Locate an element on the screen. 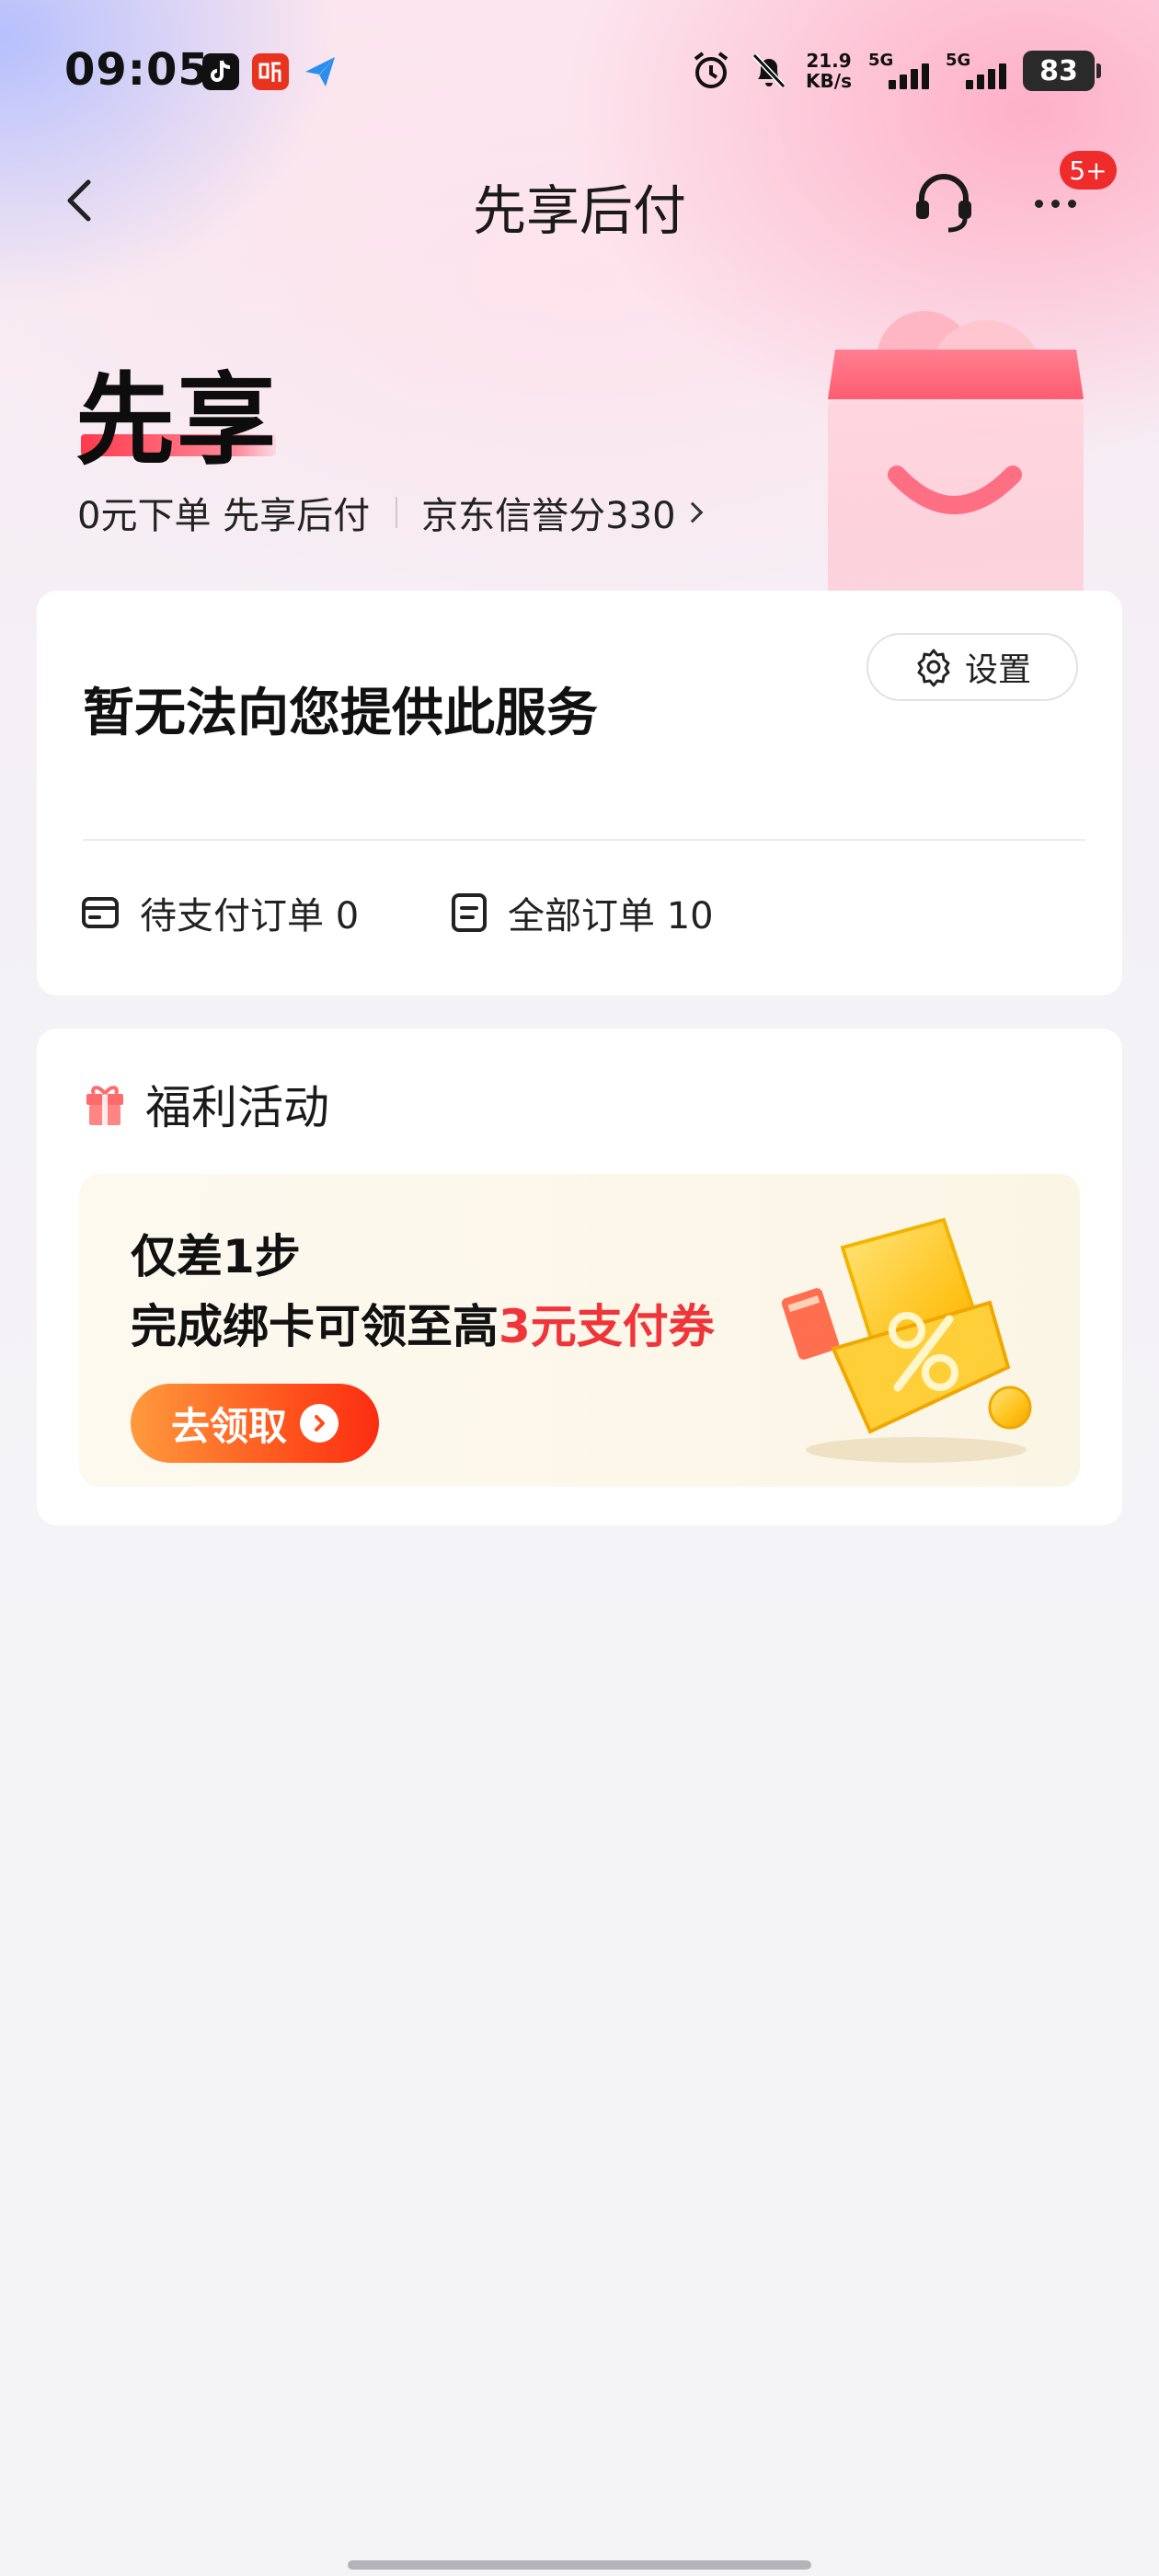 This screenshot has width=1159, height=2576. card-divider is located at coordinates (584, 840).